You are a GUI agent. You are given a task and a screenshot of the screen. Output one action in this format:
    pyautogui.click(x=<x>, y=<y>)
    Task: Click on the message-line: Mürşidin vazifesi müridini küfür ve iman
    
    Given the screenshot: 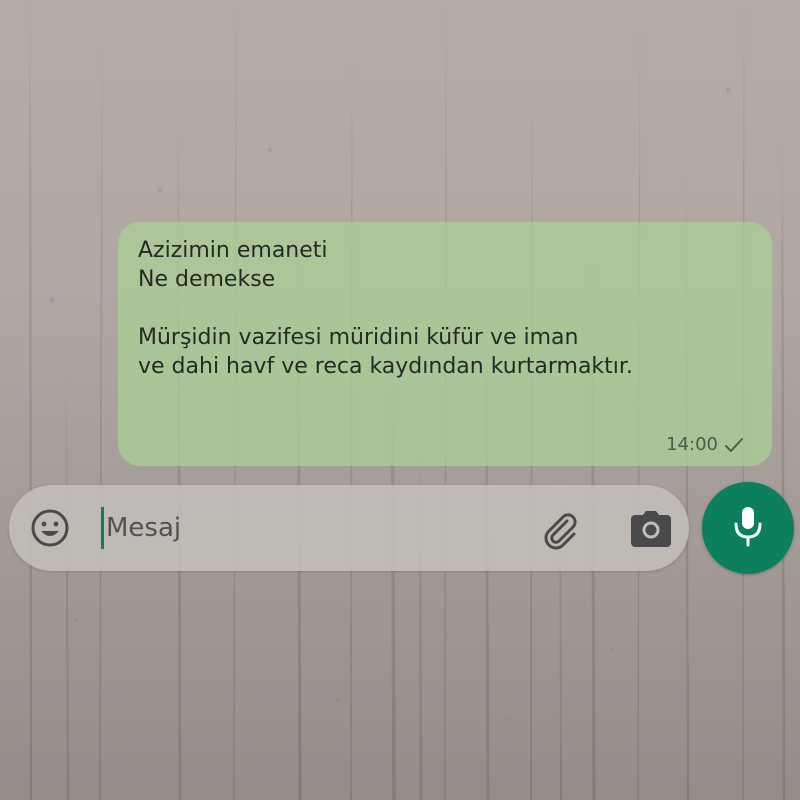 What is the action you would take?
    pyautogui.click(x=358, y=337)
    